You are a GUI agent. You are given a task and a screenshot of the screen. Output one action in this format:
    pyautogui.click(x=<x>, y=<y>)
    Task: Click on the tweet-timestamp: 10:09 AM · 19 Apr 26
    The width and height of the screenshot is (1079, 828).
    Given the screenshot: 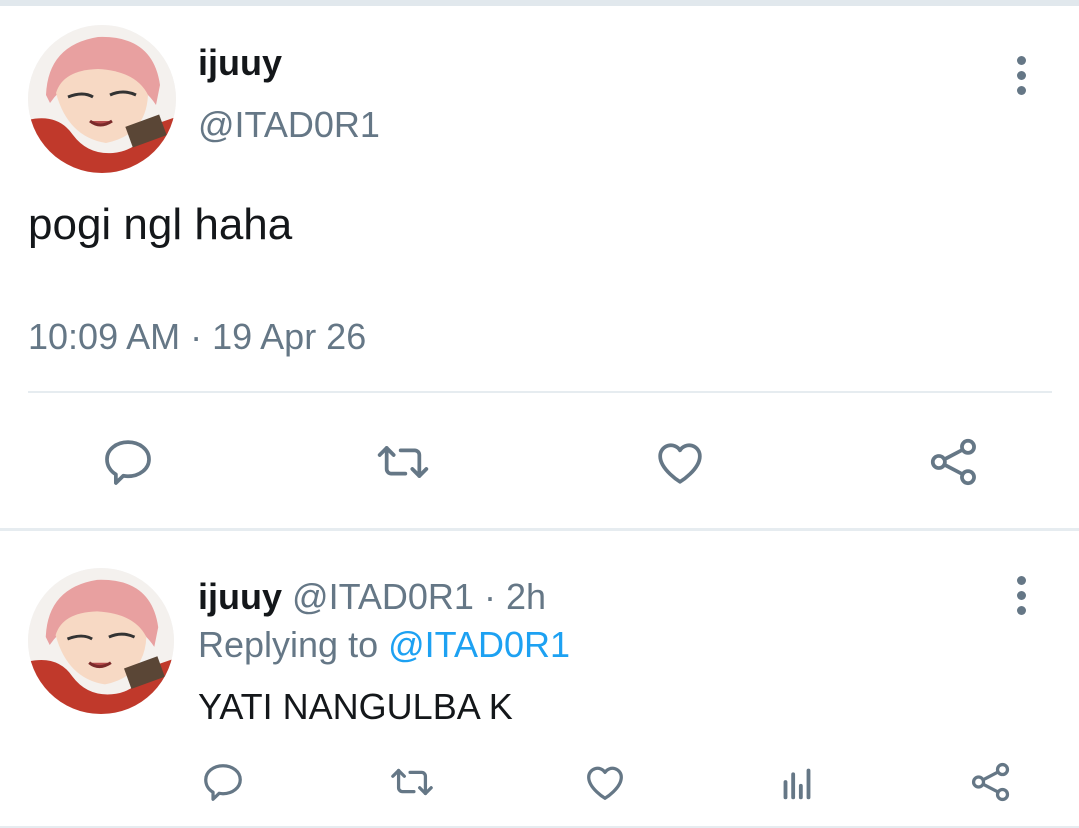 What is the action you would take?
    pyautogui.click(x=197, y=337)
    